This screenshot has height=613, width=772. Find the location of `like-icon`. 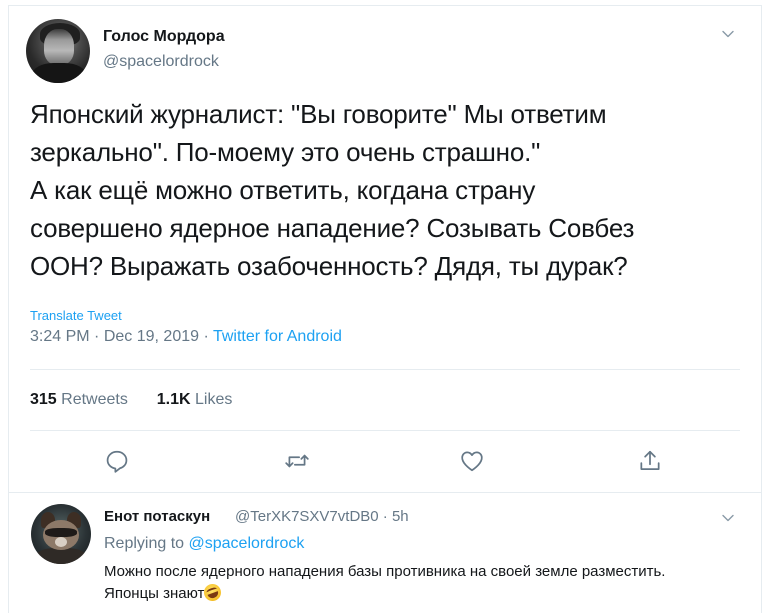

like-icon is located at coordinates (472, 461).